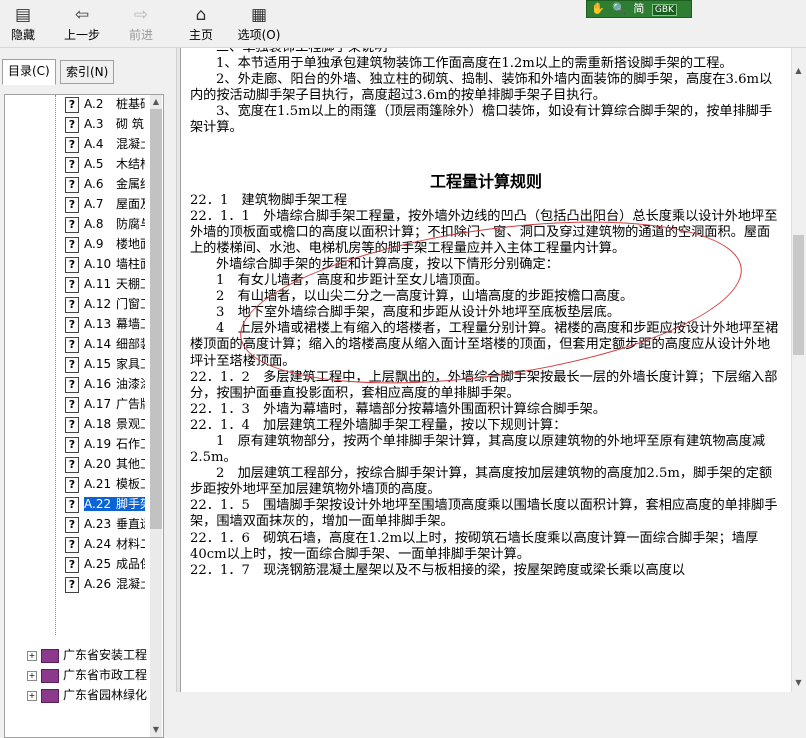 The width and height of the screenshot is (806, 738). I want to click on content-scroll-down-icon: ▼, so click(798, 683).